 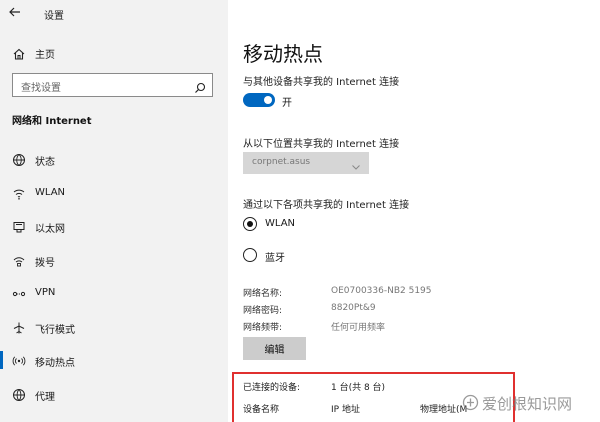 What do you see at coordinates (343, 256) in the screenshot?
I see `radio-option-bluetooth: 蓝牙` at bounding box center [343, 256].